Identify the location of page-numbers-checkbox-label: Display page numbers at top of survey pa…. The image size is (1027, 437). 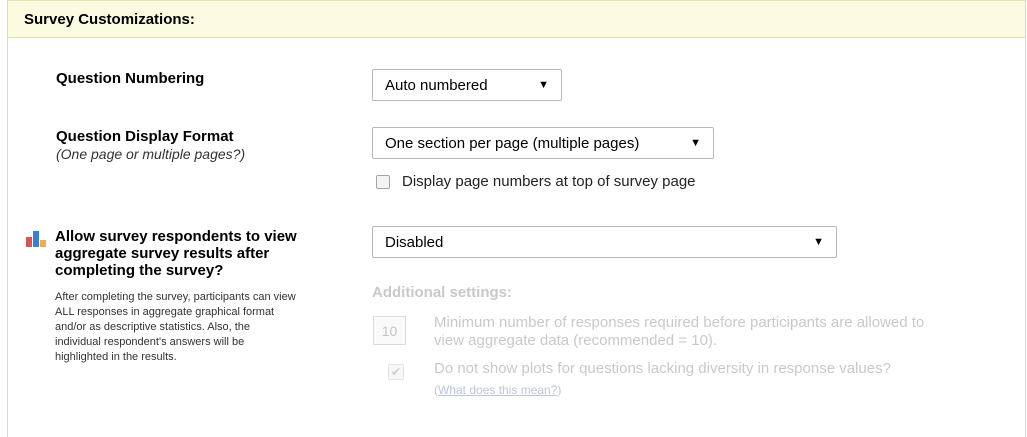
(549, 181).